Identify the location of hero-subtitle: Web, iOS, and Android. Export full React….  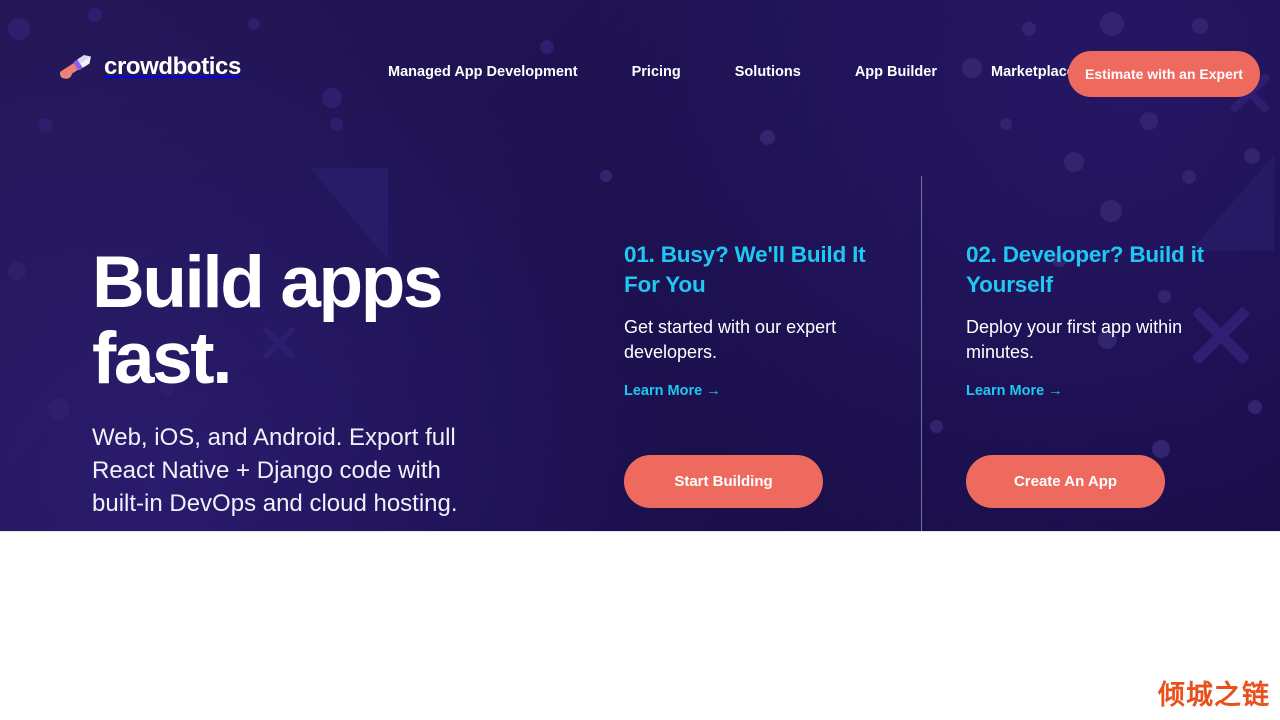
(275, 470).